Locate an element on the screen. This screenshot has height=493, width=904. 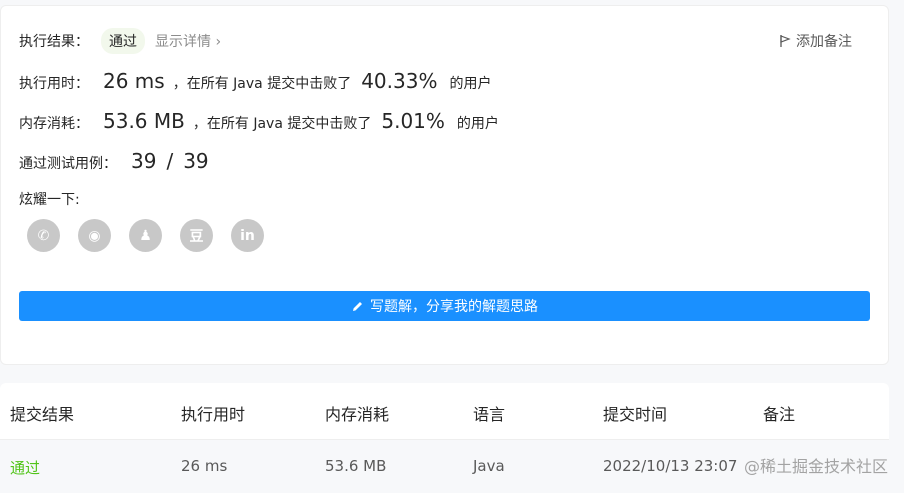
memory-suffix: 的用户 is located at coordinates (477, 124).